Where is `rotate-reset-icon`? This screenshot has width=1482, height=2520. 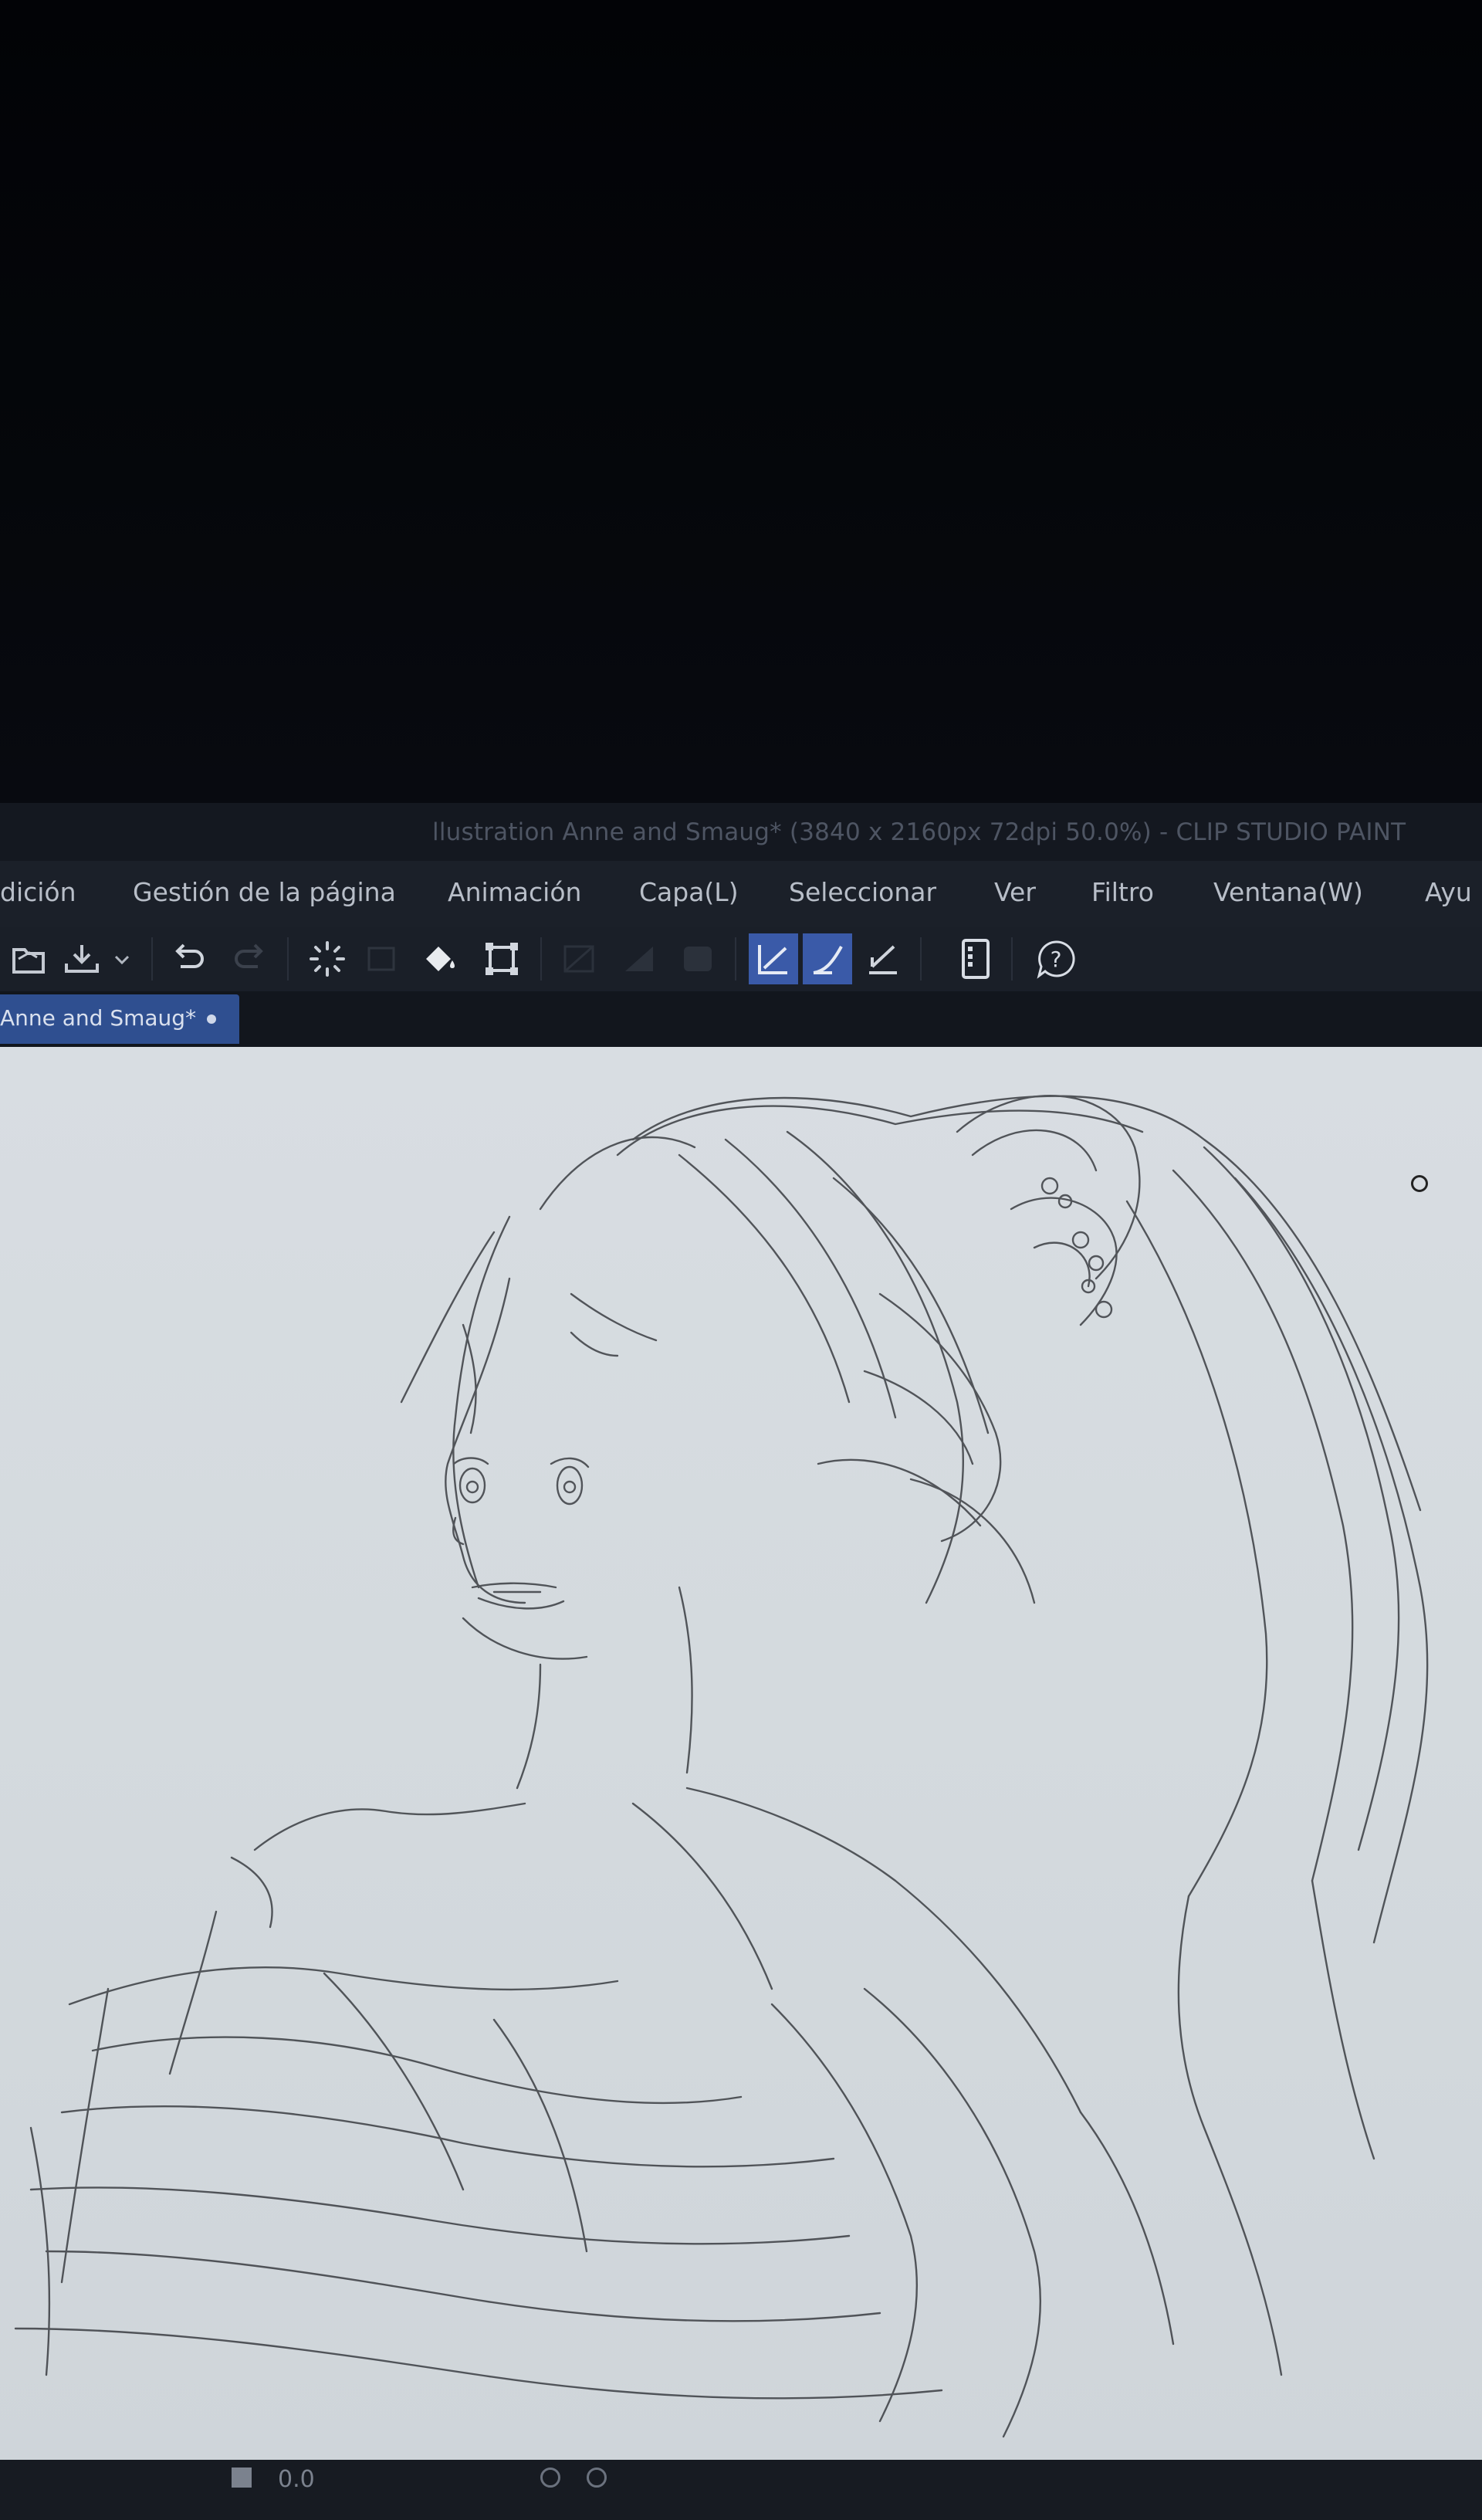
rotate-reset-icon is located at coordinates (597, 2478).